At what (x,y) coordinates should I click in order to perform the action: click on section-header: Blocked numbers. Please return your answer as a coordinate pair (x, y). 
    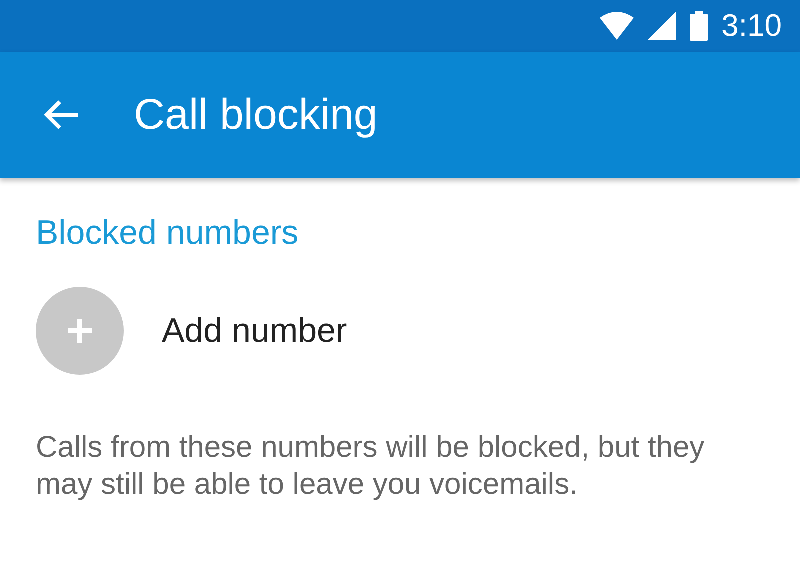
    Looking at the image, I should click on (168, 233).